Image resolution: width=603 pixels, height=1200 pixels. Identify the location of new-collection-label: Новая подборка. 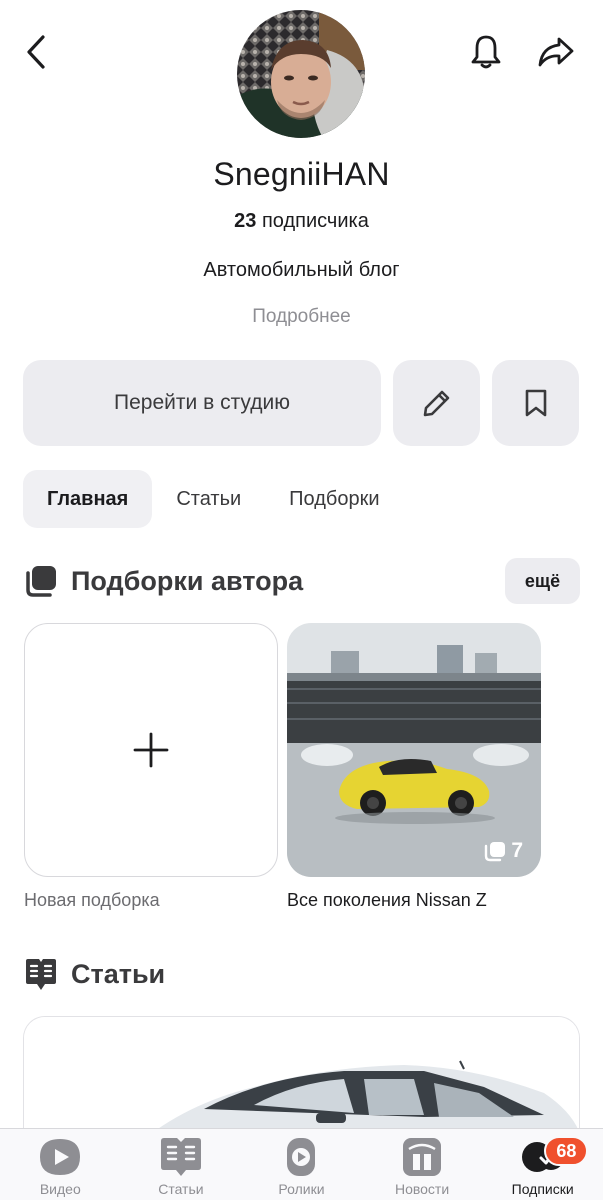
(92, 900).